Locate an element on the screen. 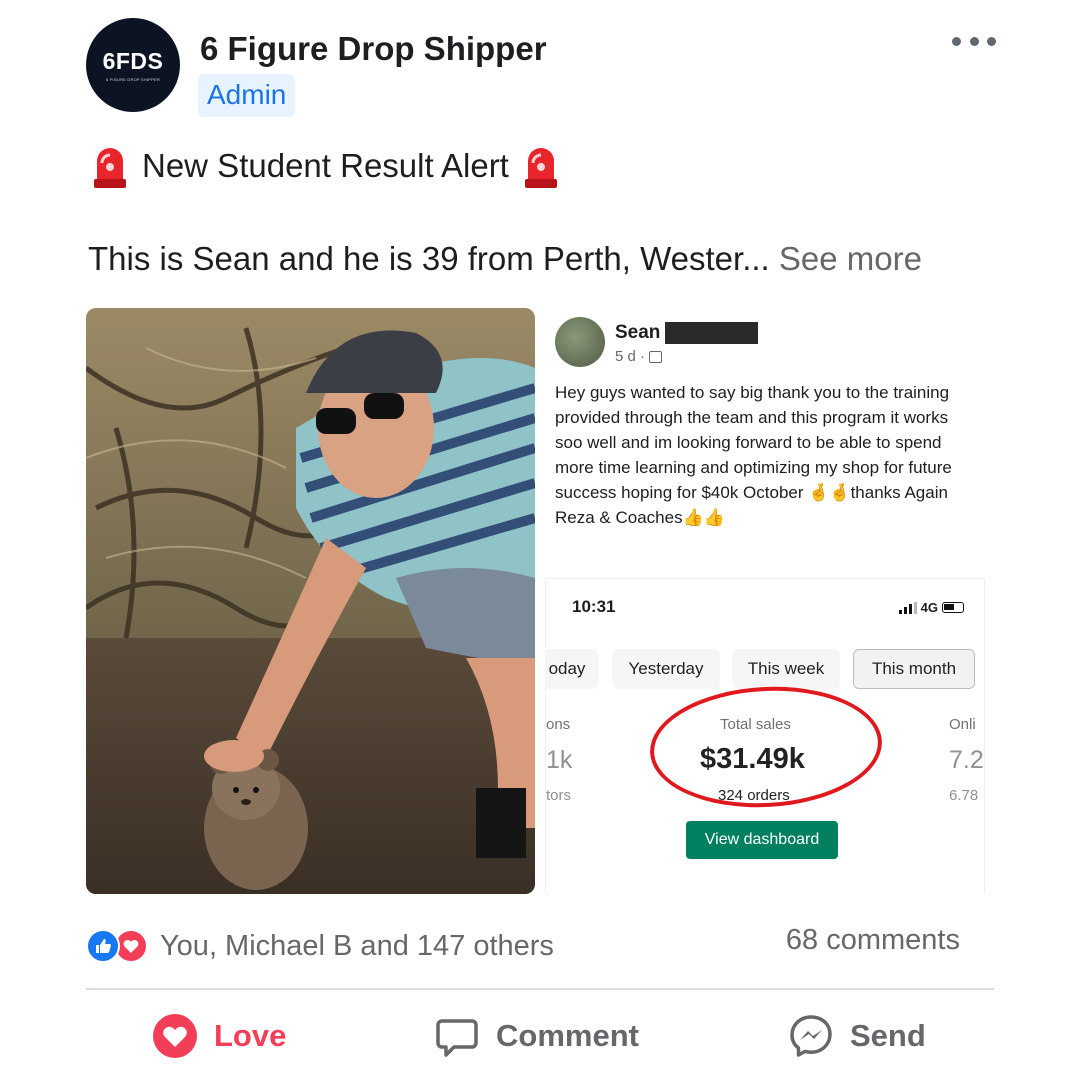  post-time: 5 d · is located at coordinates (630, 356).